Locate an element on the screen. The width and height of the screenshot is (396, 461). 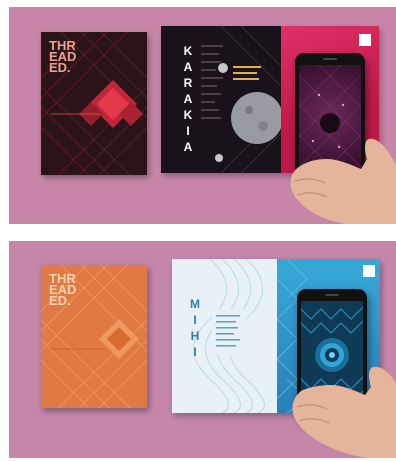
orange-book-cover: THR EAD ED. is located at coordinates (94, 336).